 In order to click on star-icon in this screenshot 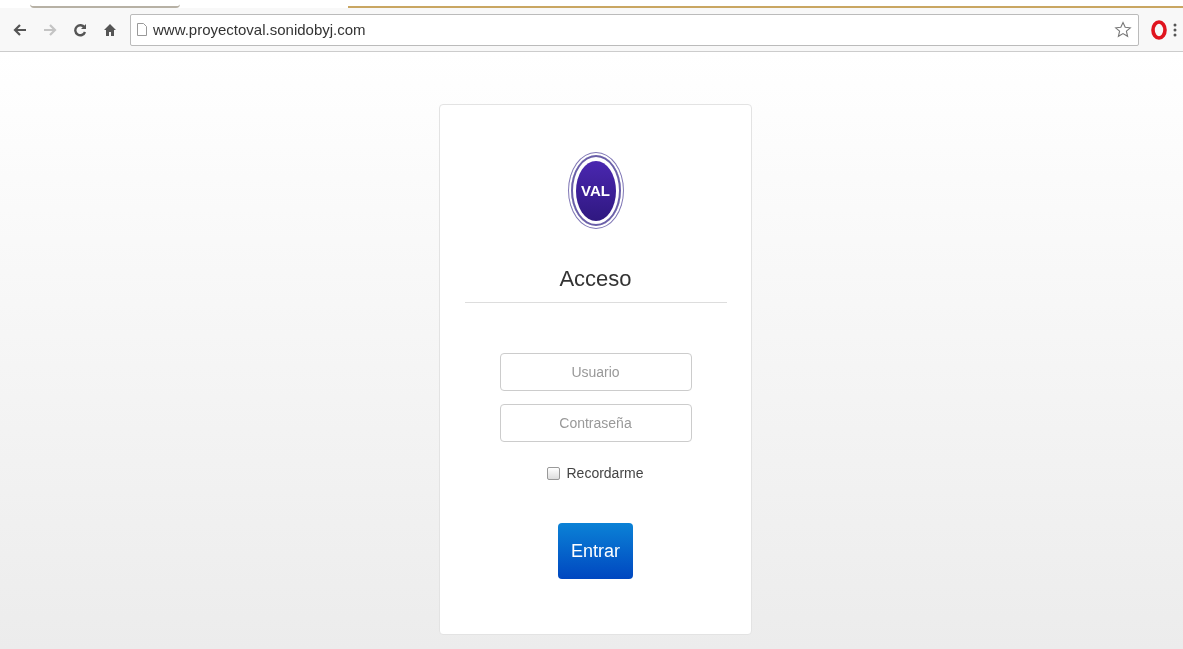, I will do `click(1123, 29)`.